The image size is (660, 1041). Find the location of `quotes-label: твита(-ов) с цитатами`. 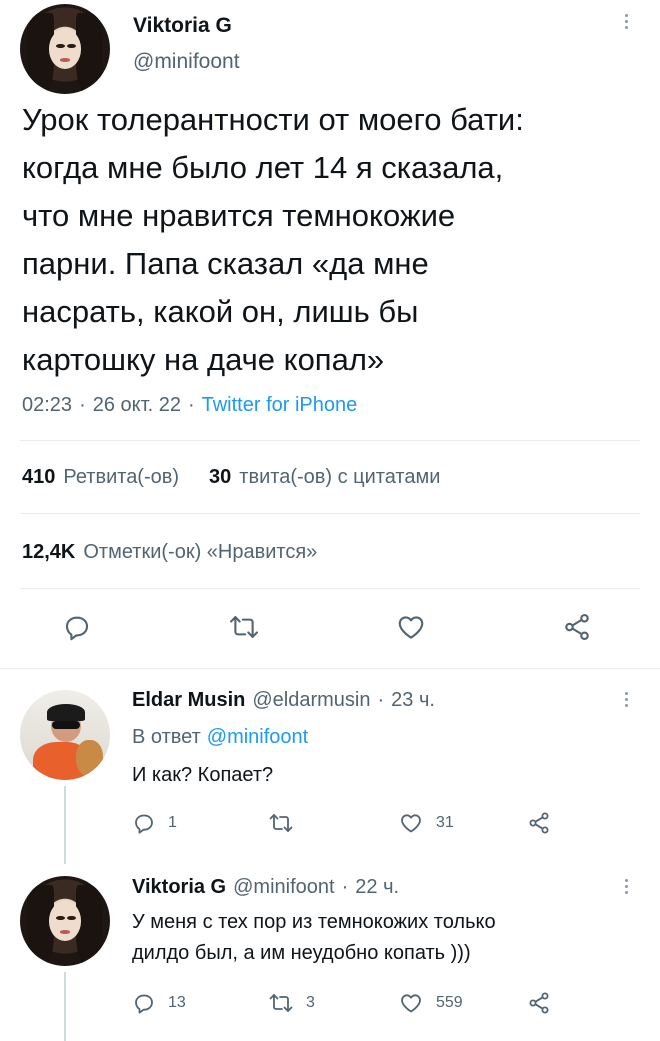

quotes-label: твита(-ов) с цитатами is located at coordinates (339, 477).